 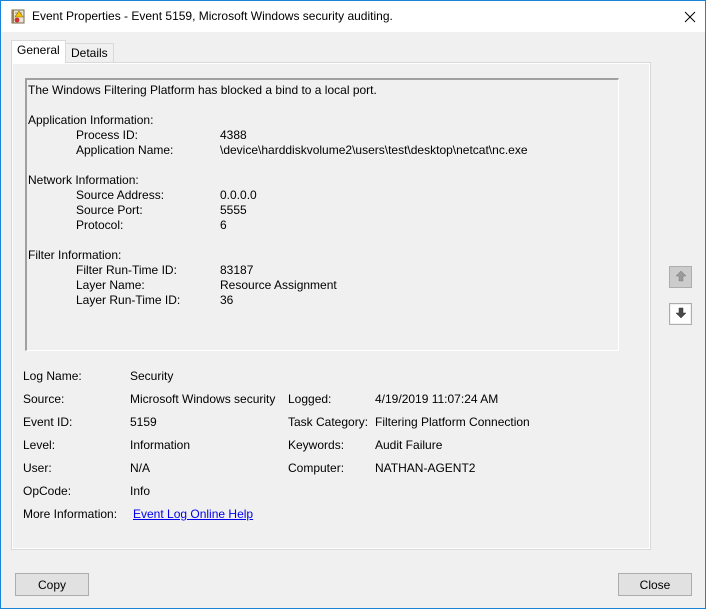 I want to click on close-button: Close, so click(x=655, y=584).